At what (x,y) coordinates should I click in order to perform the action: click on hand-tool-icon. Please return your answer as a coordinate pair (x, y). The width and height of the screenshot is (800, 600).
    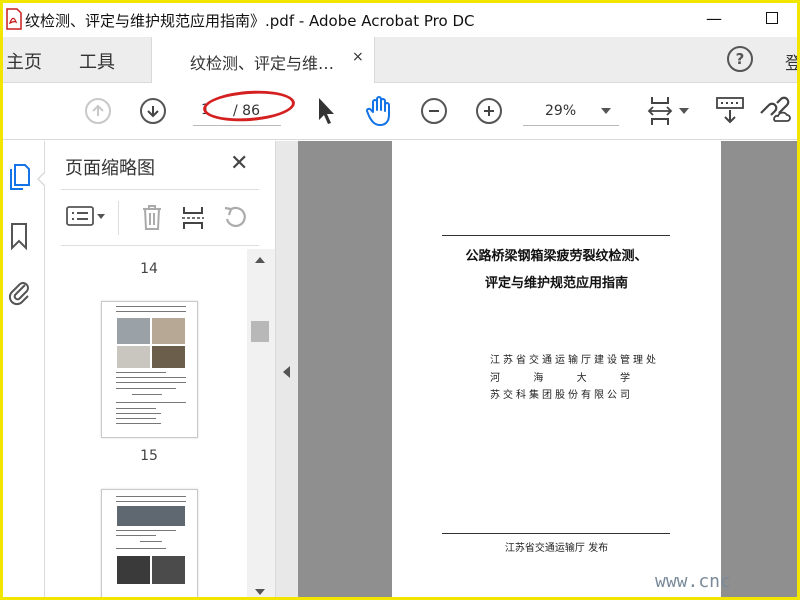
    Looking at the image, I should click on (380, 111).